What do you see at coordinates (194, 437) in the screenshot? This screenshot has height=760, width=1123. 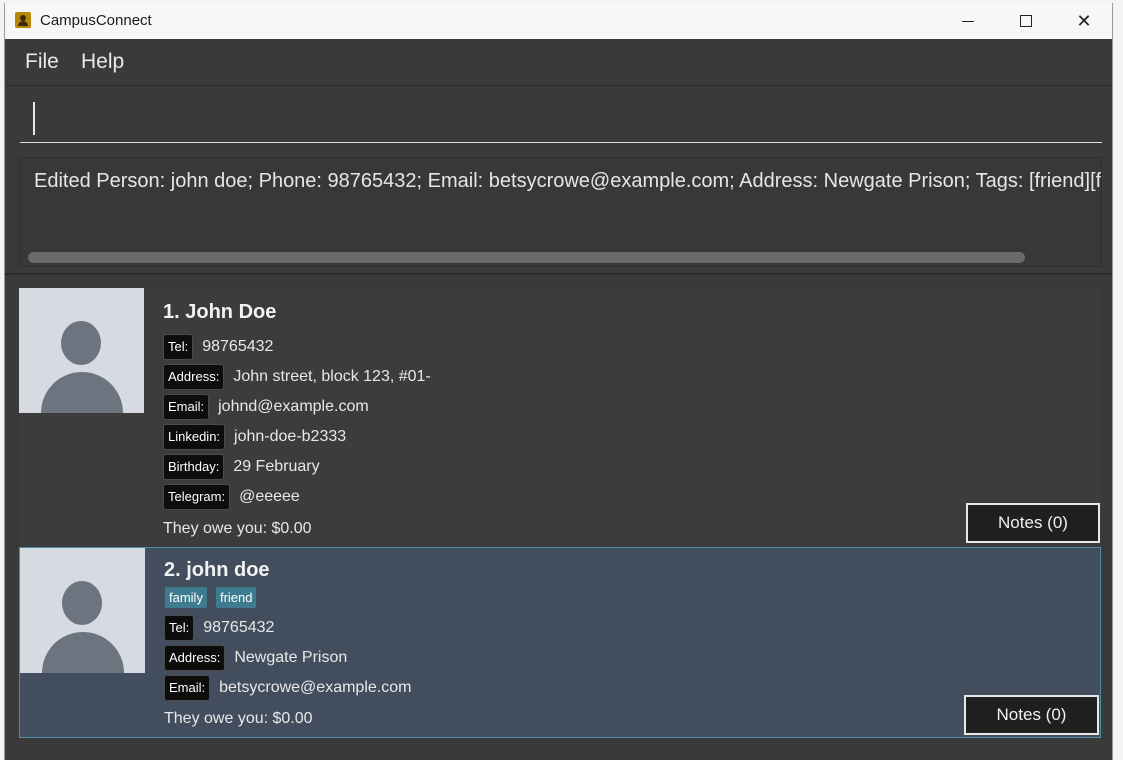 I see `field-label: Linkedin:` at bounding box center [194, 437].